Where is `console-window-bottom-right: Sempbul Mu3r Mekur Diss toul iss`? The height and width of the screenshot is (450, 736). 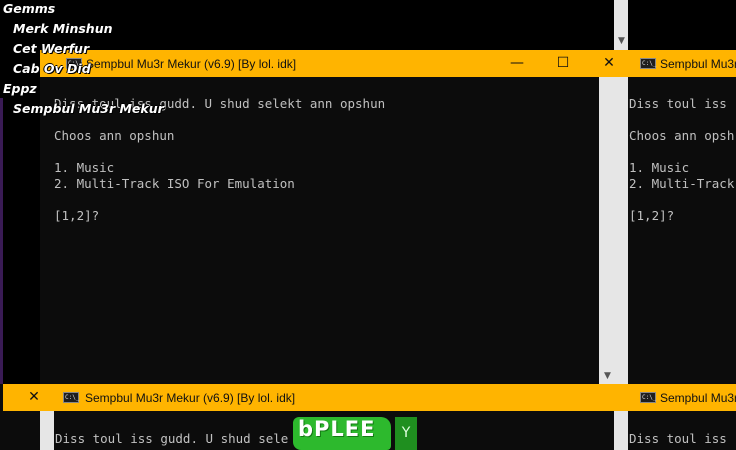 console-window-bottom-right: Sempbul Mu3r Mekur Diss toul iss is located at coordinates (682, 417).